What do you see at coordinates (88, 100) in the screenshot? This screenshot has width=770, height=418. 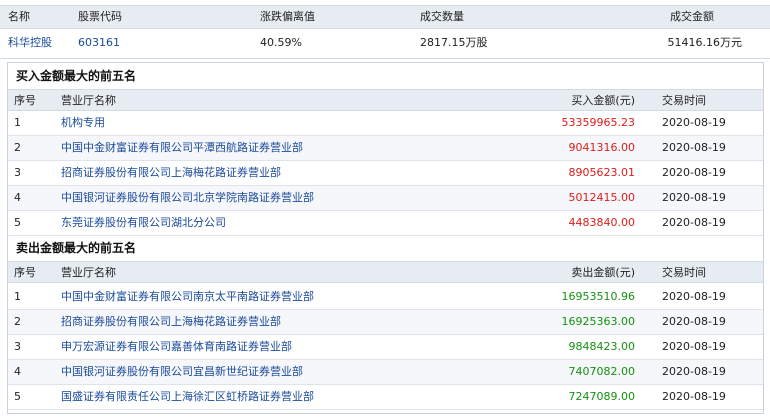 I see `buy-col-name: 营业厅名称` at bounding box center [88, 100].